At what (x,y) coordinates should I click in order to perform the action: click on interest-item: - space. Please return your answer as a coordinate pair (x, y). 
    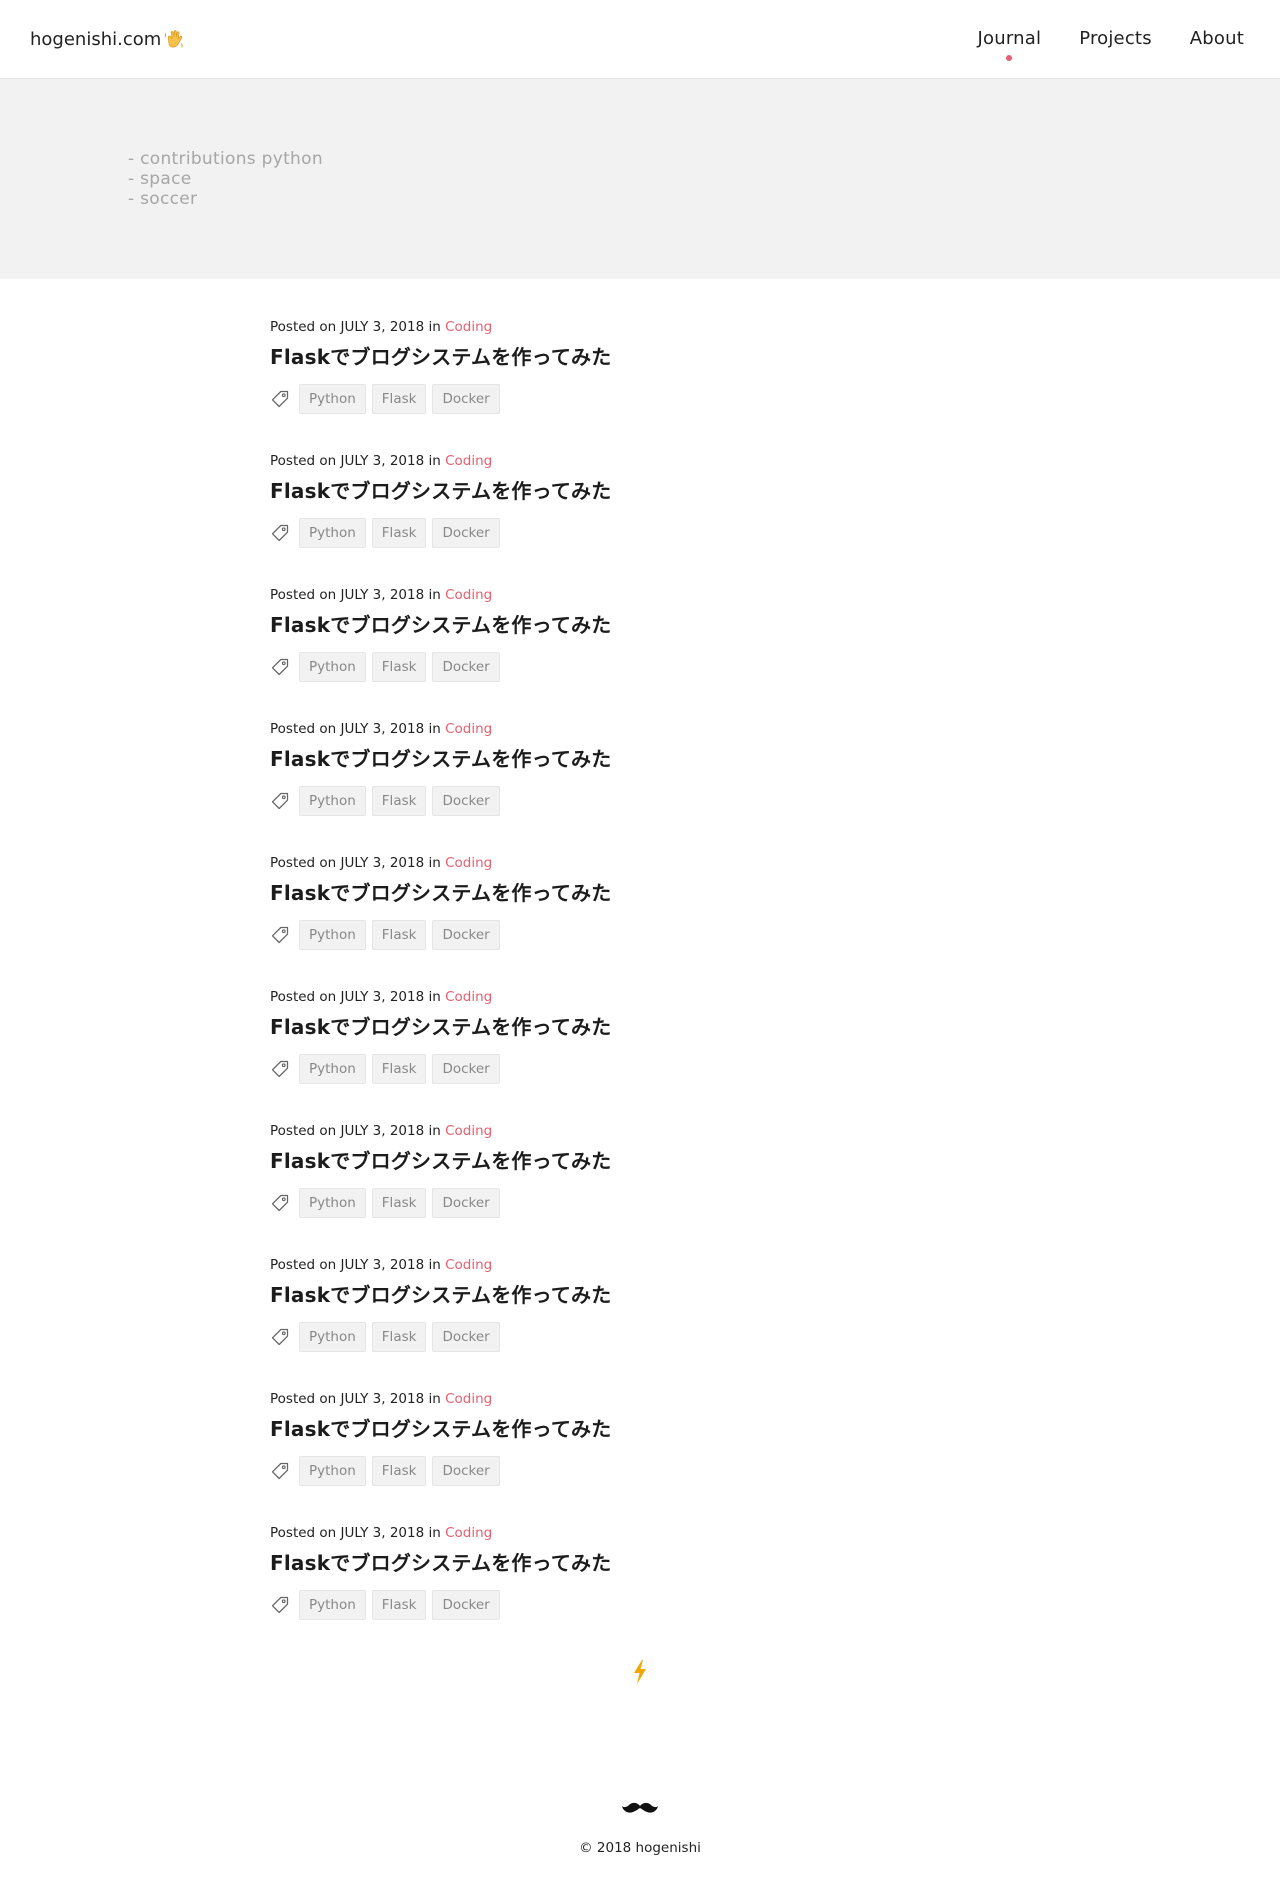
    Looking at the image, I should click on (160, 179).